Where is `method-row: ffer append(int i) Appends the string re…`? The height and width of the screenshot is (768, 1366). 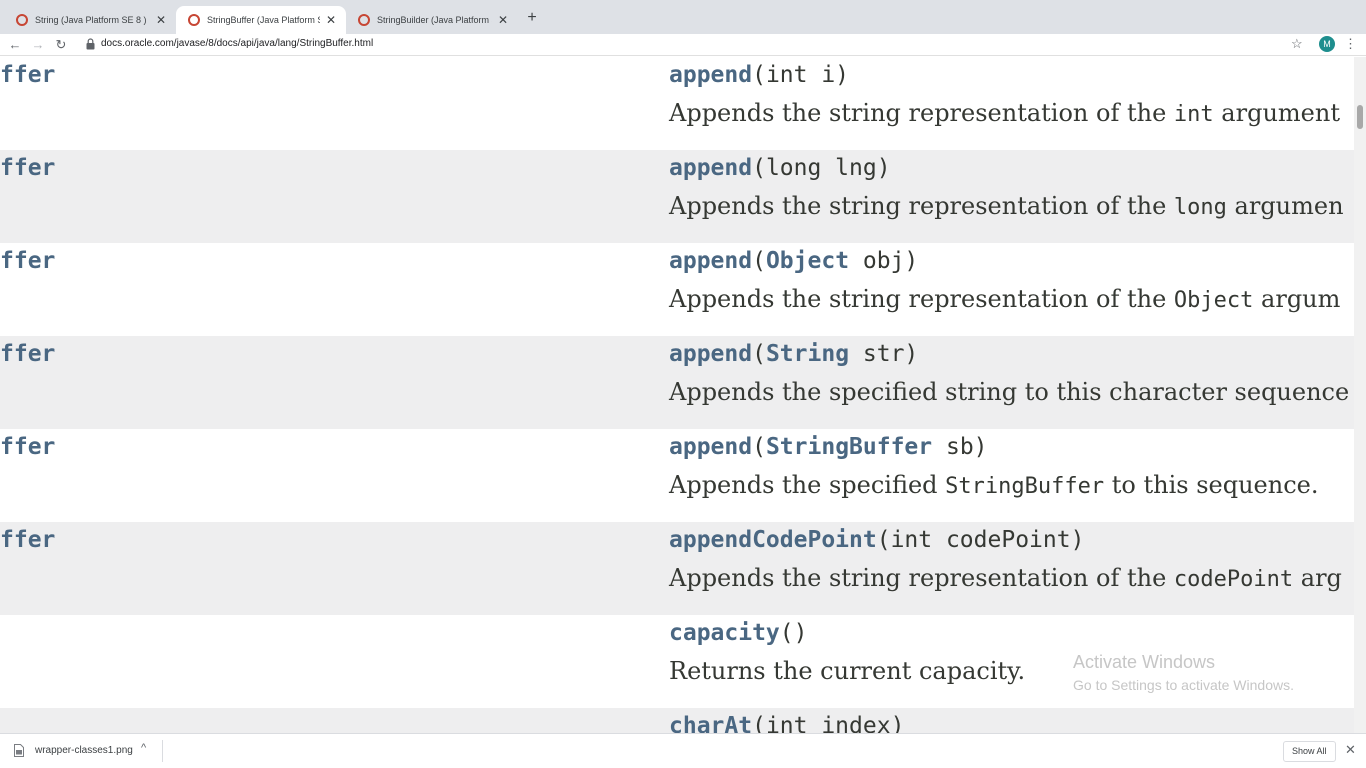 method-row: ffer append(int i) Appends the string re… is located at coordinates (677, 103).